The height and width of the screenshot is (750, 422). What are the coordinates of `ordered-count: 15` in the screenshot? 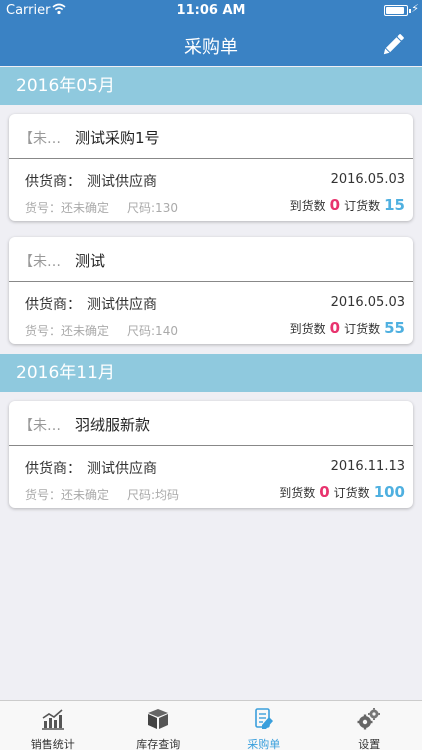 It's located at (394, 205).